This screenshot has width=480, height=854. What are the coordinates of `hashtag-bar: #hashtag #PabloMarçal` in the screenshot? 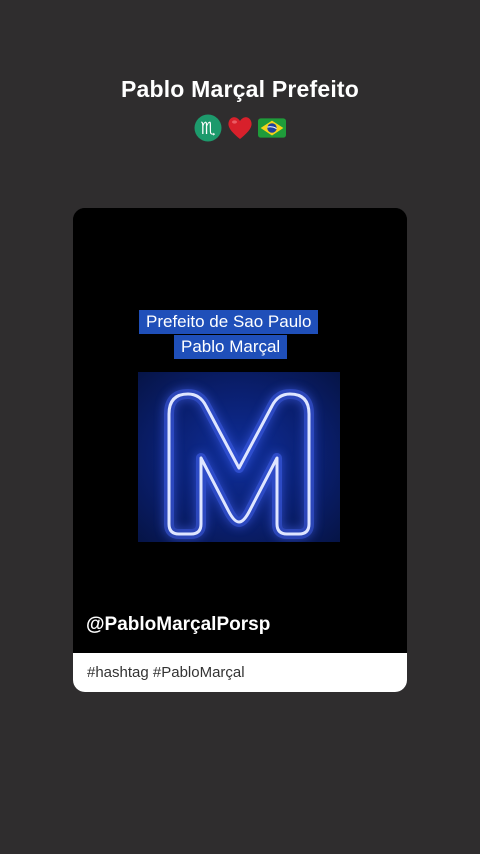 It's located at (240, 672).